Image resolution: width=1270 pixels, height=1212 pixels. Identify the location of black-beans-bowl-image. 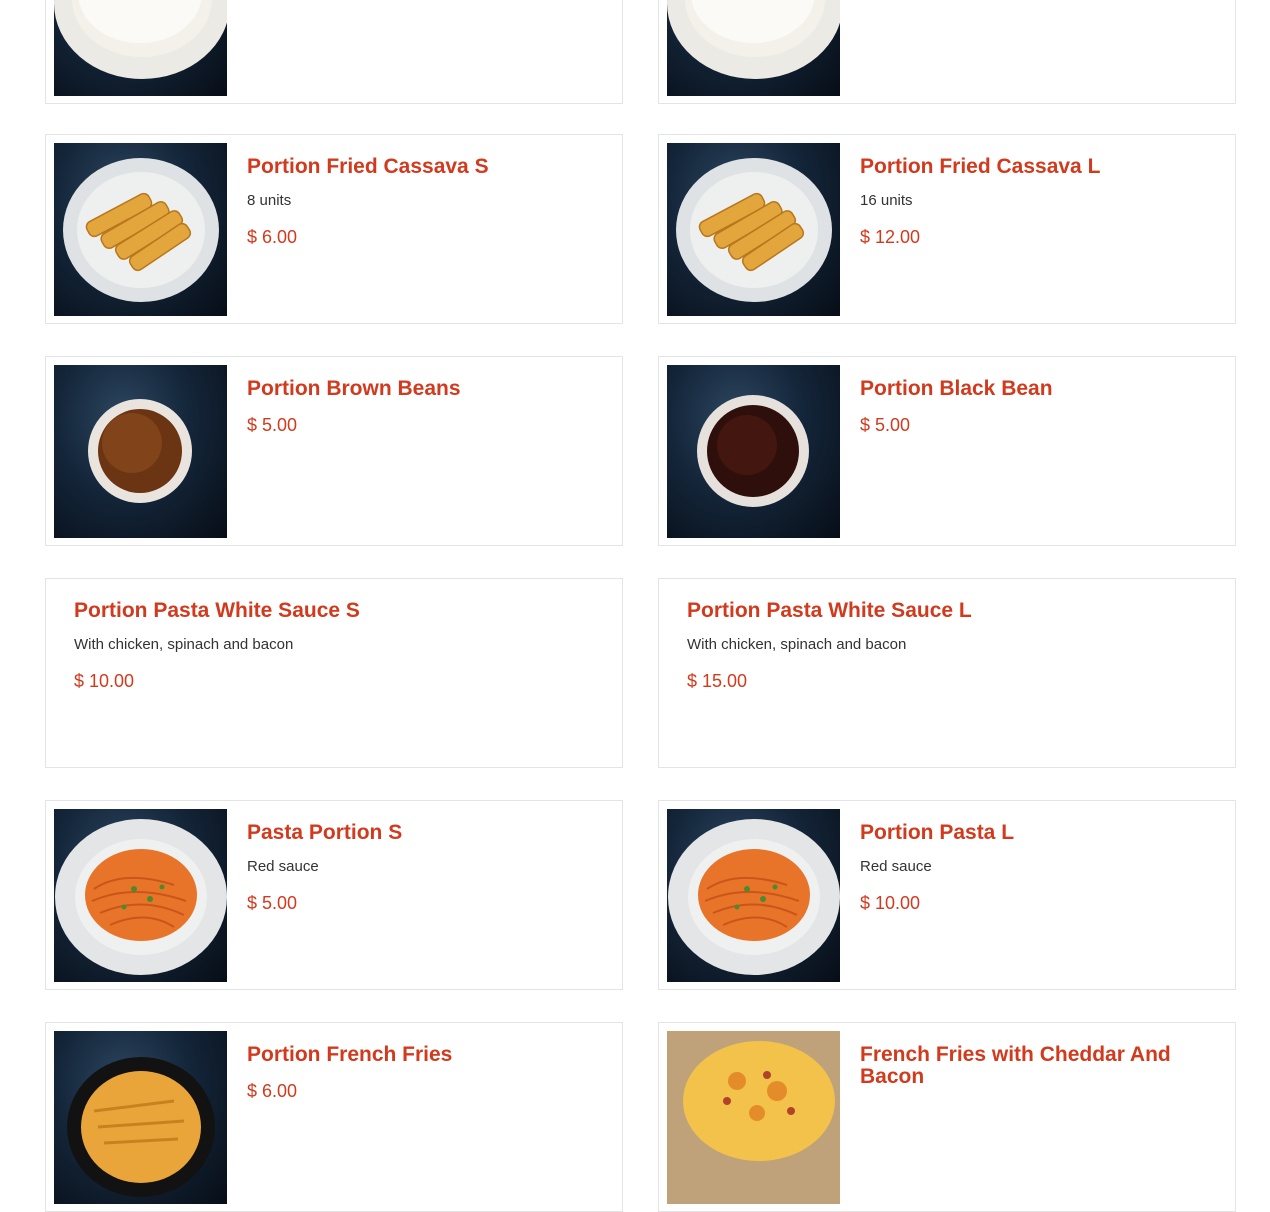
(753, 451).